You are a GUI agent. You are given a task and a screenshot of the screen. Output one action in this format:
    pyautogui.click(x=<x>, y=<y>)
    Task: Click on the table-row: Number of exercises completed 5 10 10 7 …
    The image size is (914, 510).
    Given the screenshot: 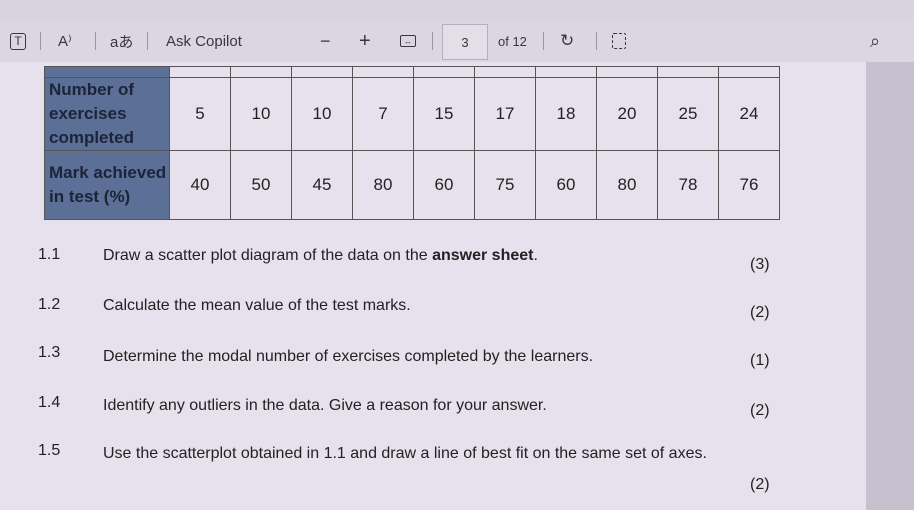 What is the action you would take?
    pyautogui.click(x=412, y=114)
    